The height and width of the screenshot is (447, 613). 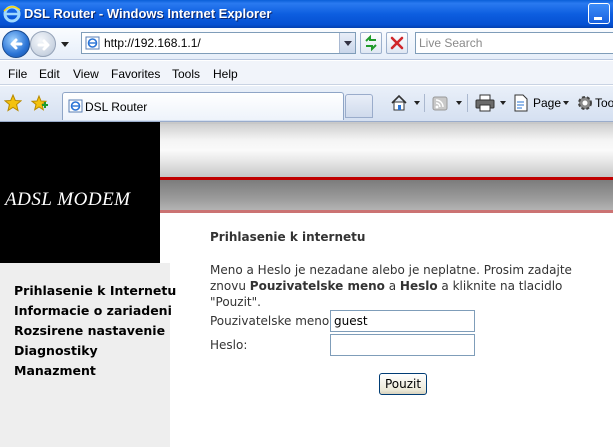 I want to click on apply-button: Pouzit, so click(x=403, y=384).